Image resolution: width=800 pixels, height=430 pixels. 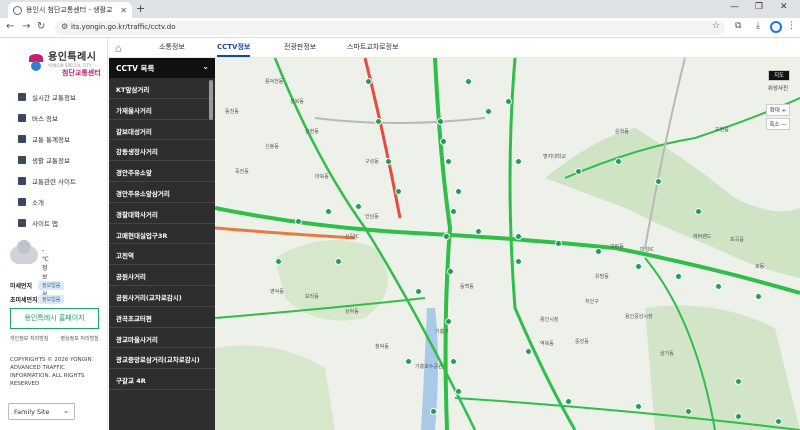 I want to click on cctv-list-header: CCTV 목록 ⌄, so click(x=162, y=68).